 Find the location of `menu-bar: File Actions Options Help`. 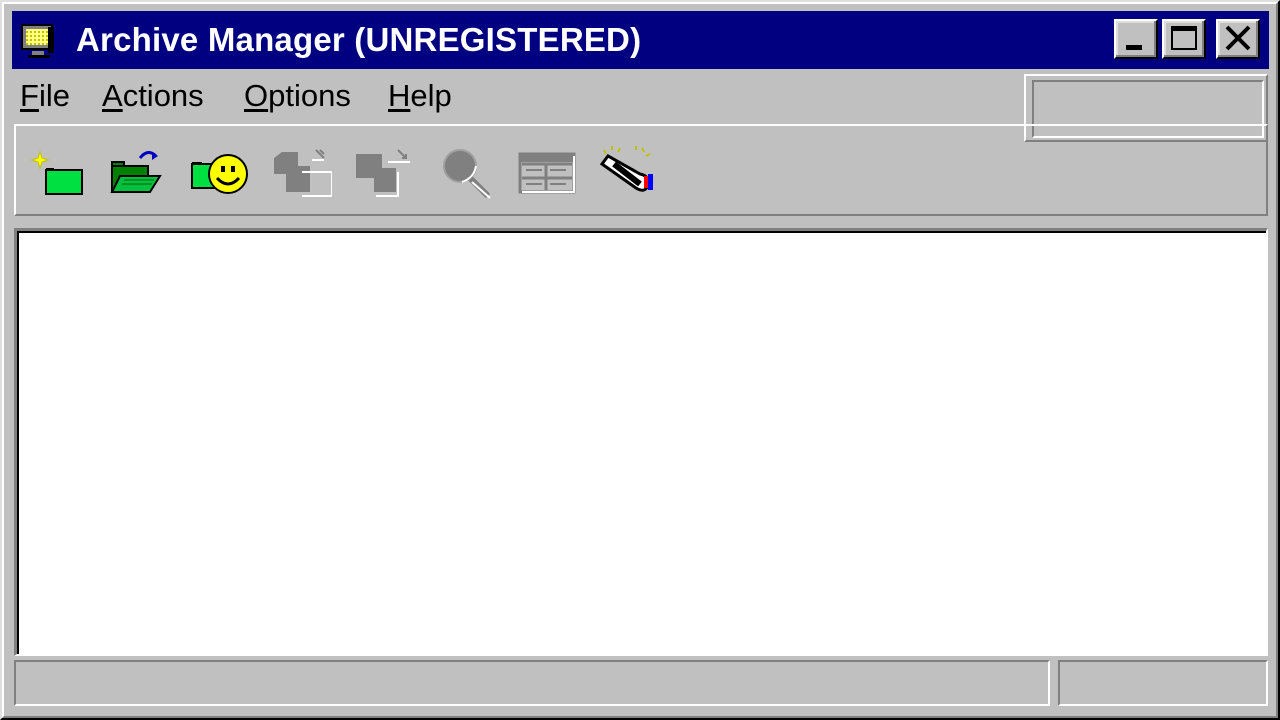

menu-bar: File Actions Options Help is located at coordinates (516, 96).